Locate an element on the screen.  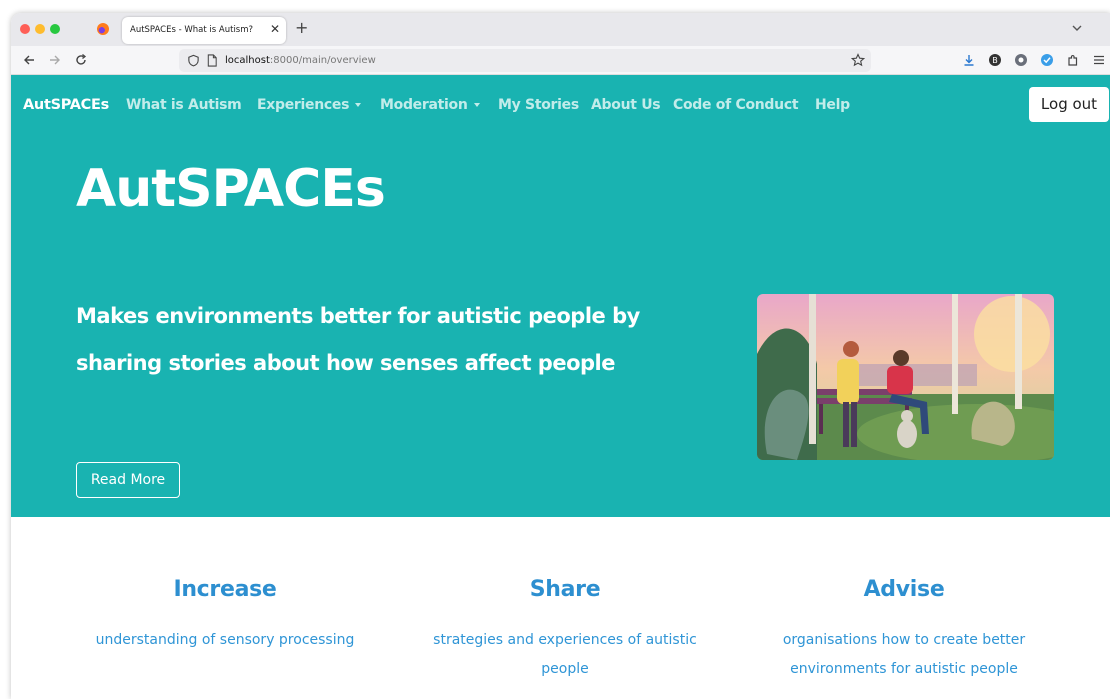
tab-close-icon: ✕ is located at coordinates (275, 29).